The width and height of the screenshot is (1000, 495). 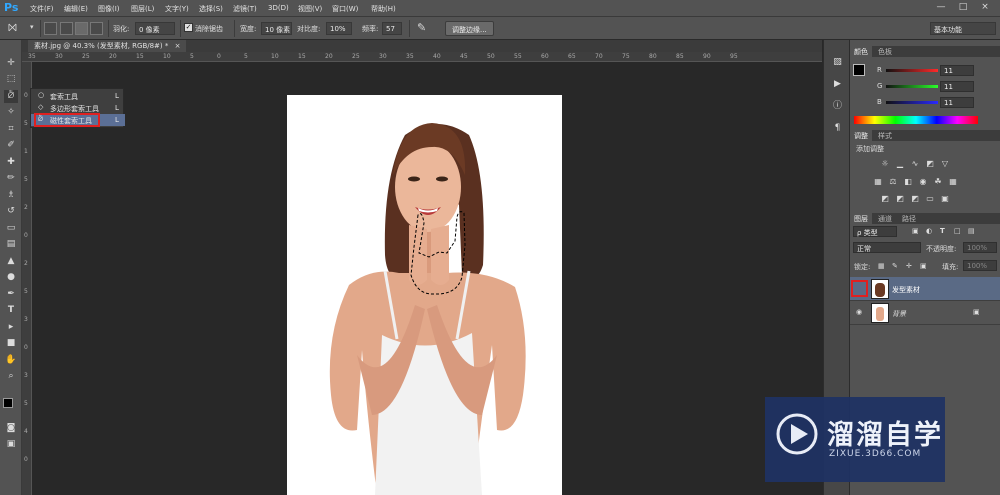 What do you see at coordinates (8, 403) in the screenshot?
I see `foreground-color-swatch` at bounding box center [8, 403].